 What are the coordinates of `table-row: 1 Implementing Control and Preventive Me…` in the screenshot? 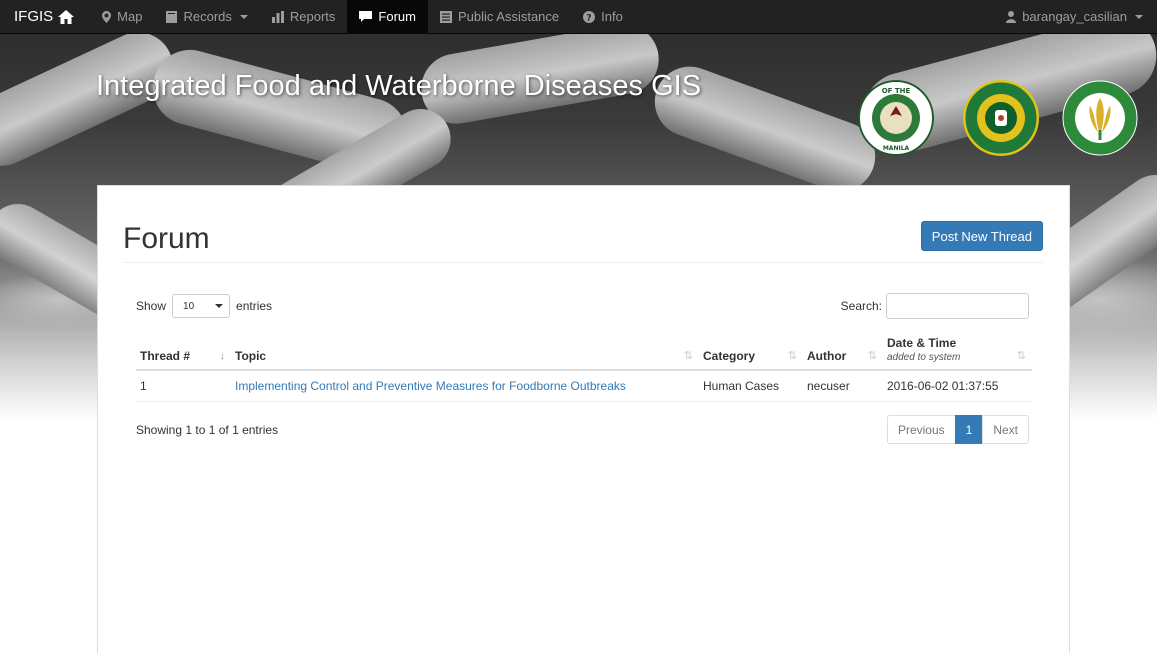 It's located at (584, 386).